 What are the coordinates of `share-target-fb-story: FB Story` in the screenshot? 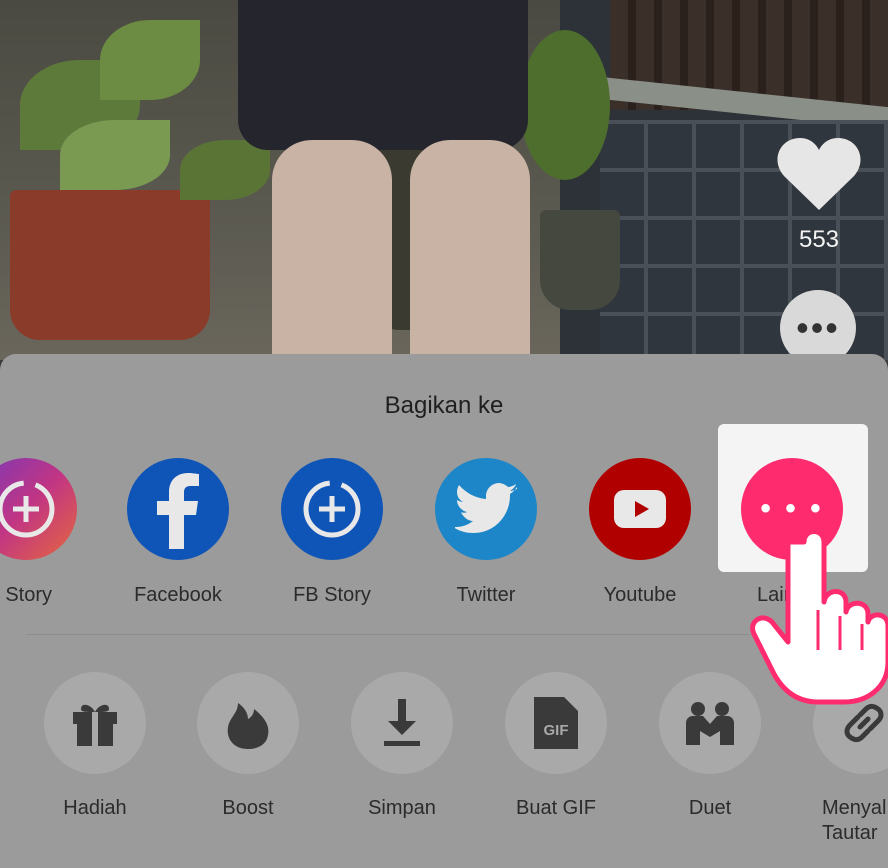 It's located at (332, 538).